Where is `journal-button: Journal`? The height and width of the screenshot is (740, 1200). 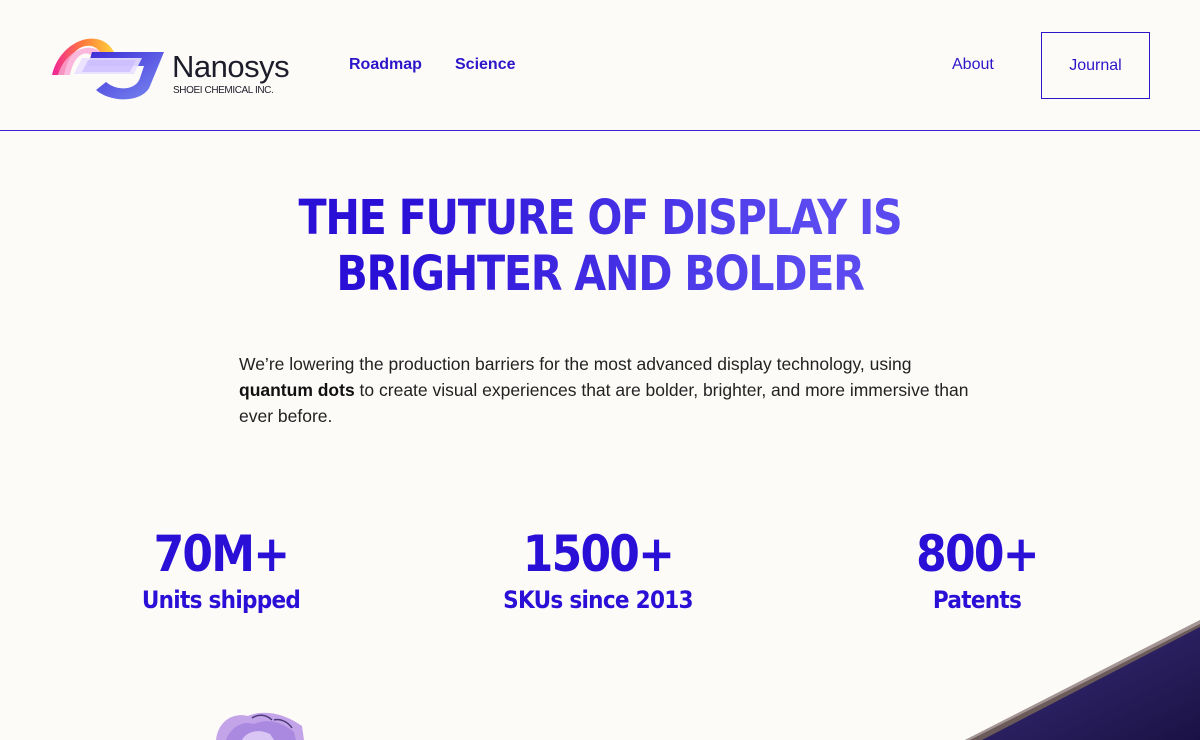 journal-button: Journal is located at coordinates (1095, 65).